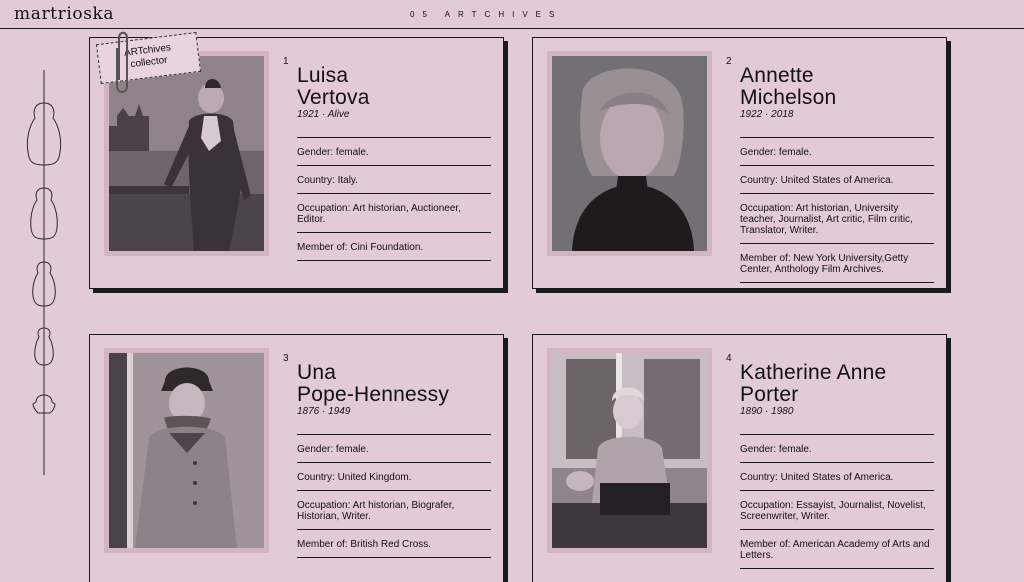 Image resolution: width=1024 pixels, height=582 pixels. I want to click on top-bar: martrioska 05 ARTCHIVES, so click(512, 14).